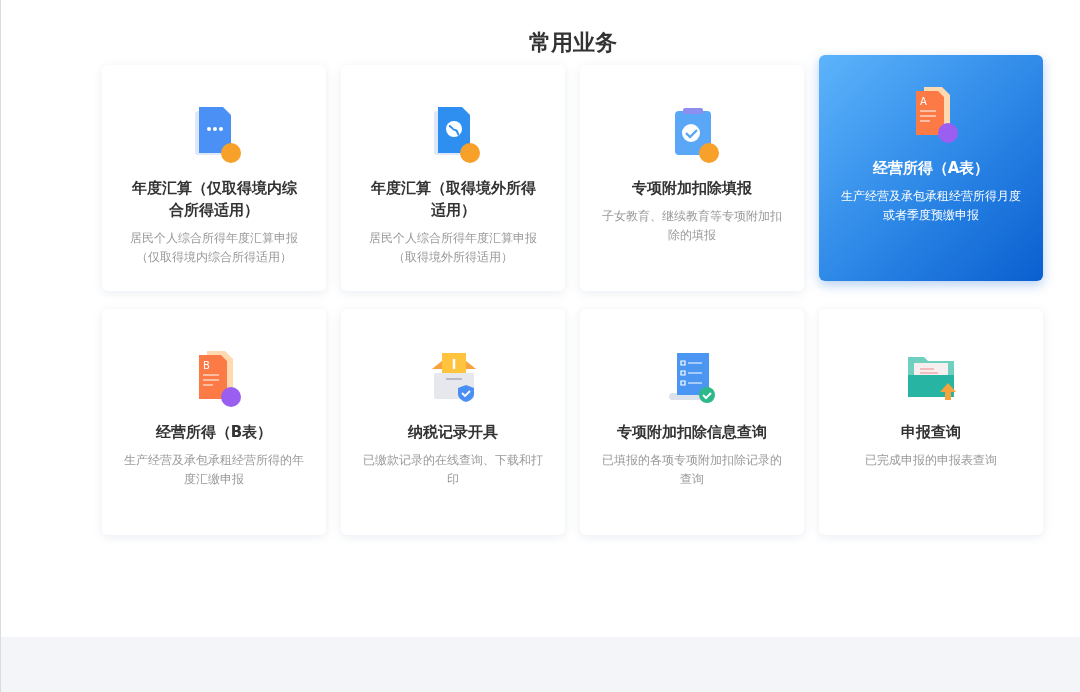 Image resolution: width=1080 pixels, height=692 pixels. I want to click on service-card: 申报查询 已完成申报的申报表查询, so click(931, 422).